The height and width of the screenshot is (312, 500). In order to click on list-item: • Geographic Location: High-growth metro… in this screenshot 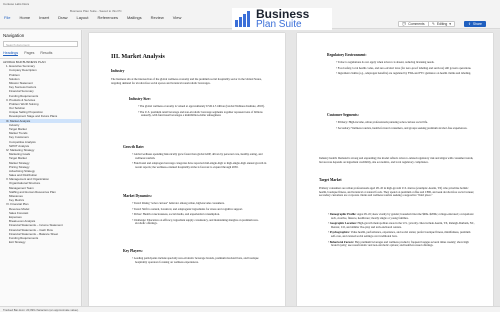, I will do `click(401, 225)`.